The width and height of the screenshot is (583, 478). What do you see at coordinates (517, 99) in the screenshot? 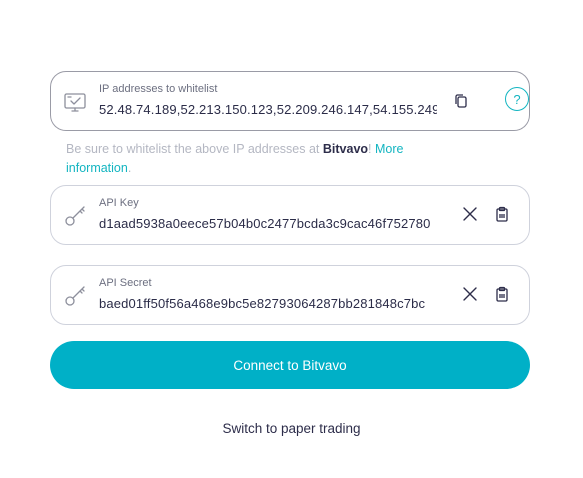
I see `help-icon: ?` at bounding box center [517, 99].